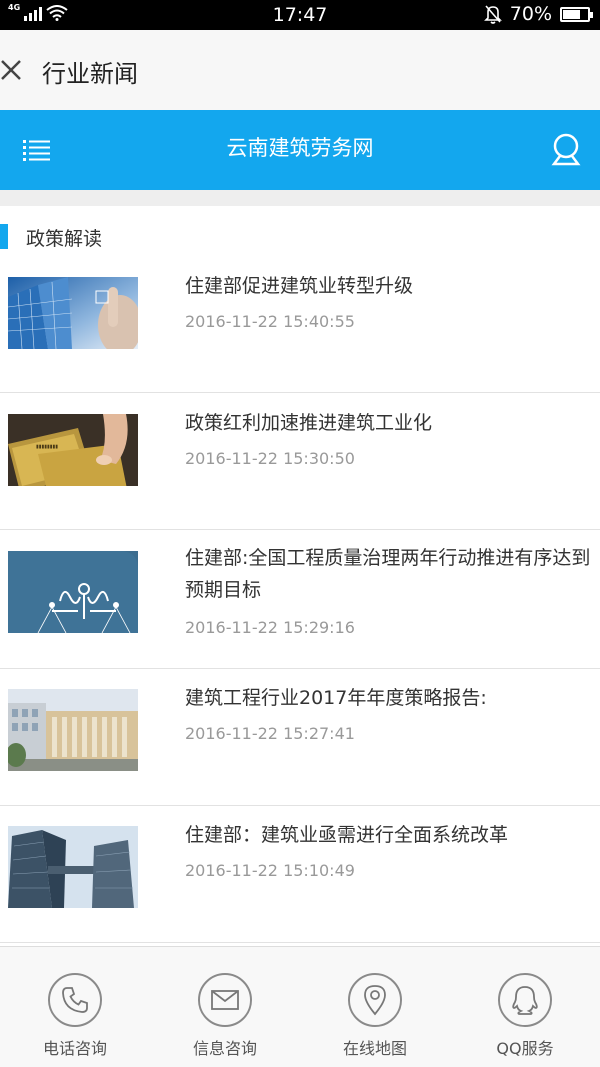 This screenshot has width=600, height=1067. I want to click on nav-label: 信息咨询, so click(224, 1048).